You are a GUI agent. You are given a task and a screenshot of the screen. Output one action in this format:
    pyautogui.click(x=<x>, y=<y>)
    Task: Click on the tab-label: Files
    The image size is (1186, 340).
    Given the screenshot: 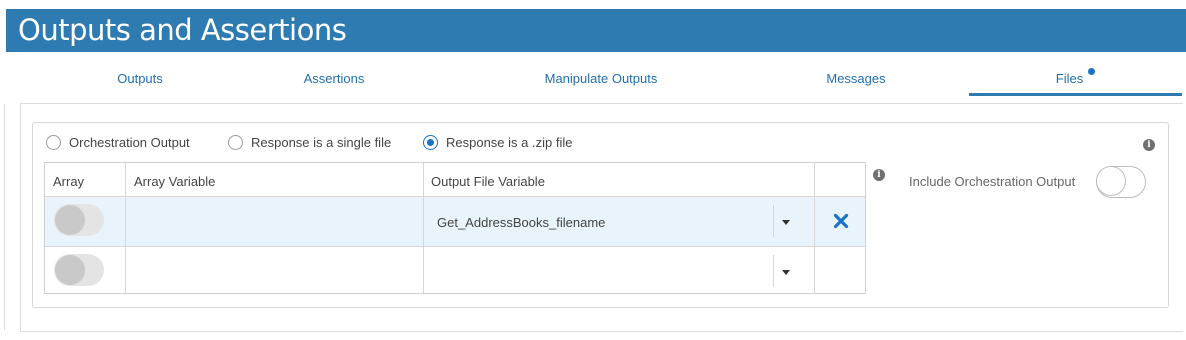 What is the action you would take?
    pyautogui.click(x=1069, y=78)
    